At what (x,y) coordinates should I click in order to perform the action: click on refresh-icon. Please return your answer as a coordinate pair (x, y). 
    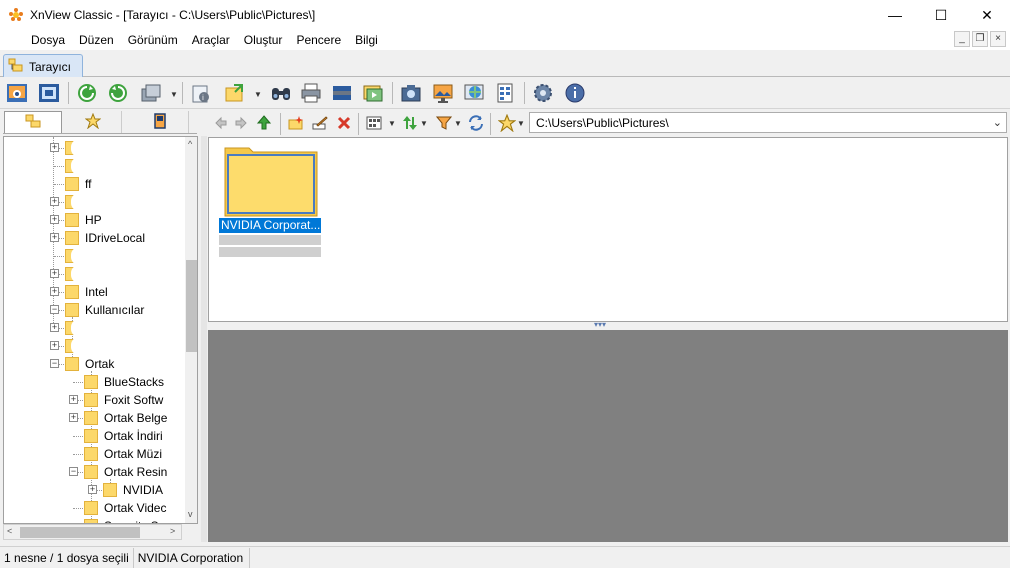
    Looking at the image, I should click on (87, 93).